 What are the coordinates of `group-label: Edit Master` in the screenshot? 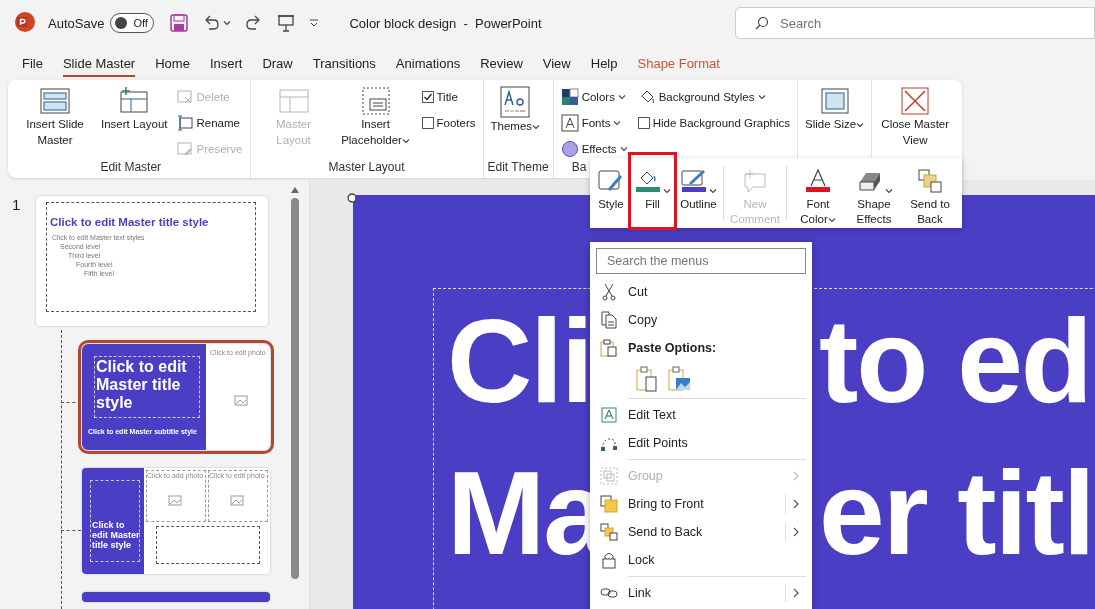 It's located at (131, 167).